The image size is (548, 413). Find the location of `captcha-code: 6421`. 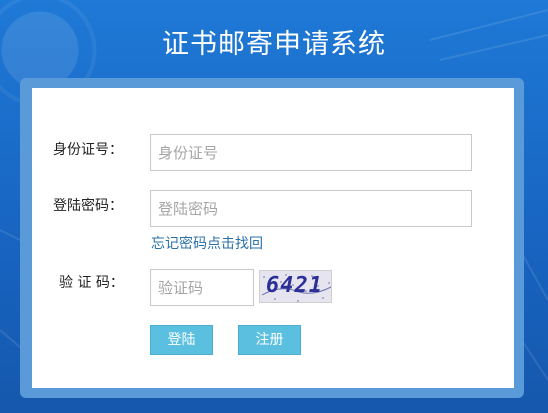

captcha-code: 6421 is located at coordinates (294, 285).